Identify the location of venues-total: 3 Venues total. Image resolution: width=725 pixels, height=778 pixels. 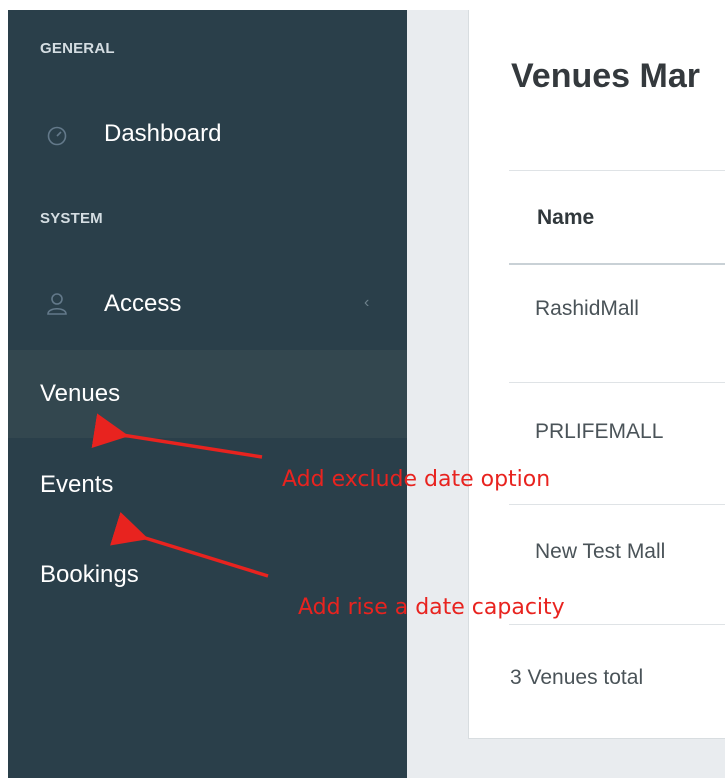
(577, 677).